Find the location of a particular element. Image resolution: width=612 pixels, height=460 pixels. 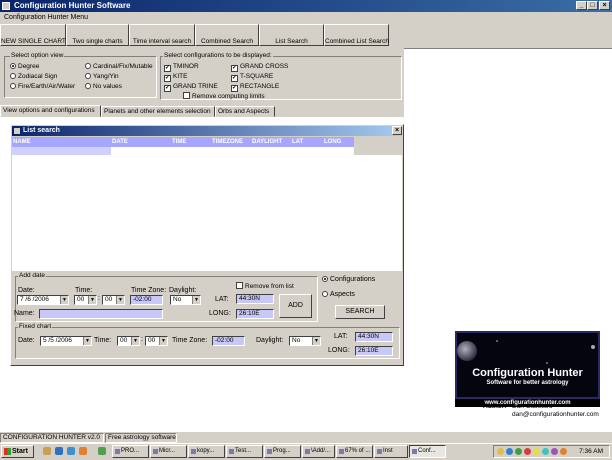

check-kite: ✓ KITE is located at coordinates (175, 77).